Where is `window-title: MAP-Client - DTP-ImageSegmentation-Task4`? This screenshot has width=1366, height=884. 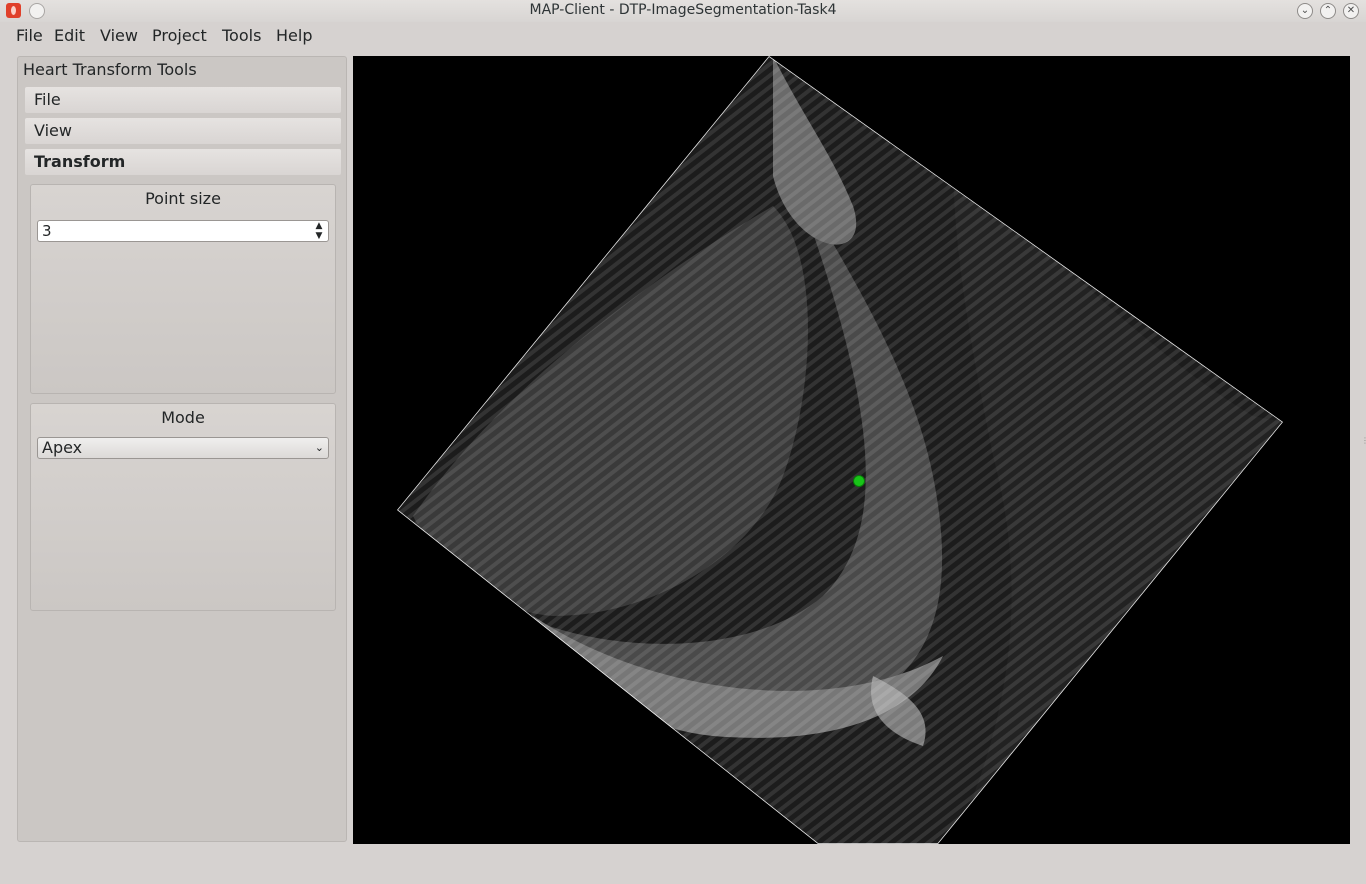 window-title: MAP-Client - DTP-ImageSegmentation-Task4 is located at coordinates (683, 10).